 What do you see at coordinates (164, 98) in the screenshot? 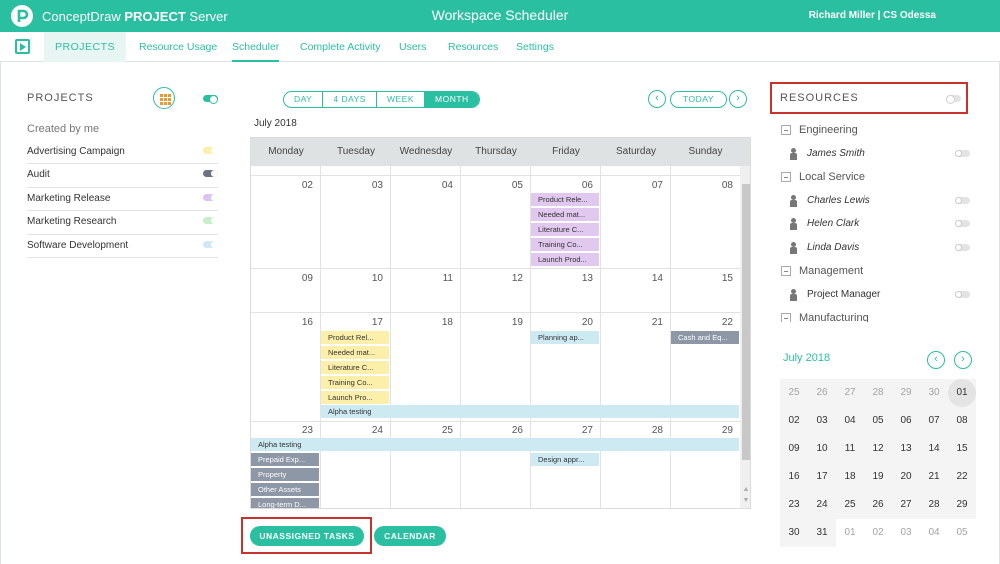
I see `grid-view-icon` at bounding box center [164, 98].